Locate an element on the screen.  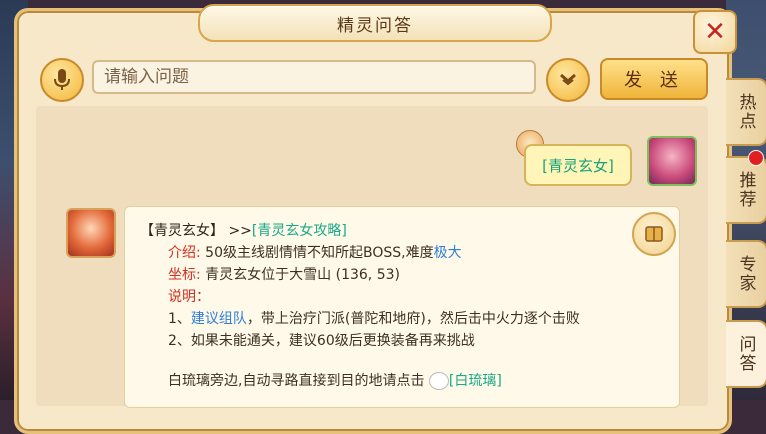
npc-avatar is located at coordinates (91, 233).